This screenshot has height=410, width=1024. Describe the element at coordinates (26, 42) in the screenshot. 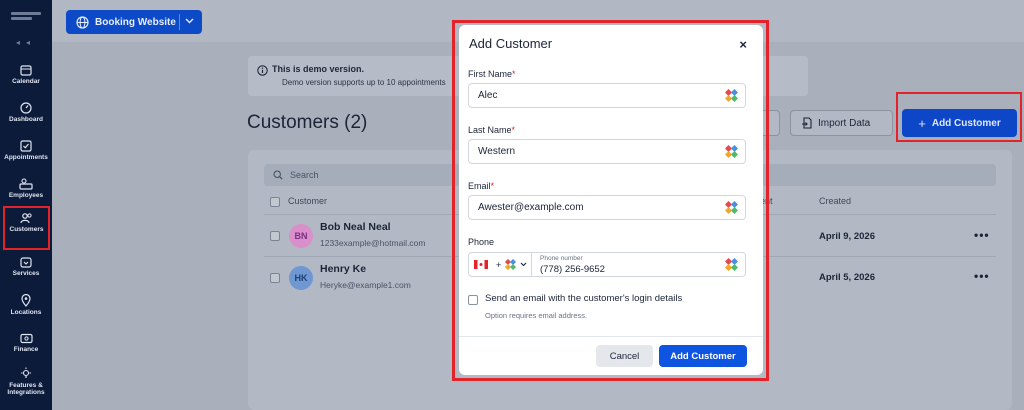

I see `collapse-sidebar-icon: ◂◂` at that location.